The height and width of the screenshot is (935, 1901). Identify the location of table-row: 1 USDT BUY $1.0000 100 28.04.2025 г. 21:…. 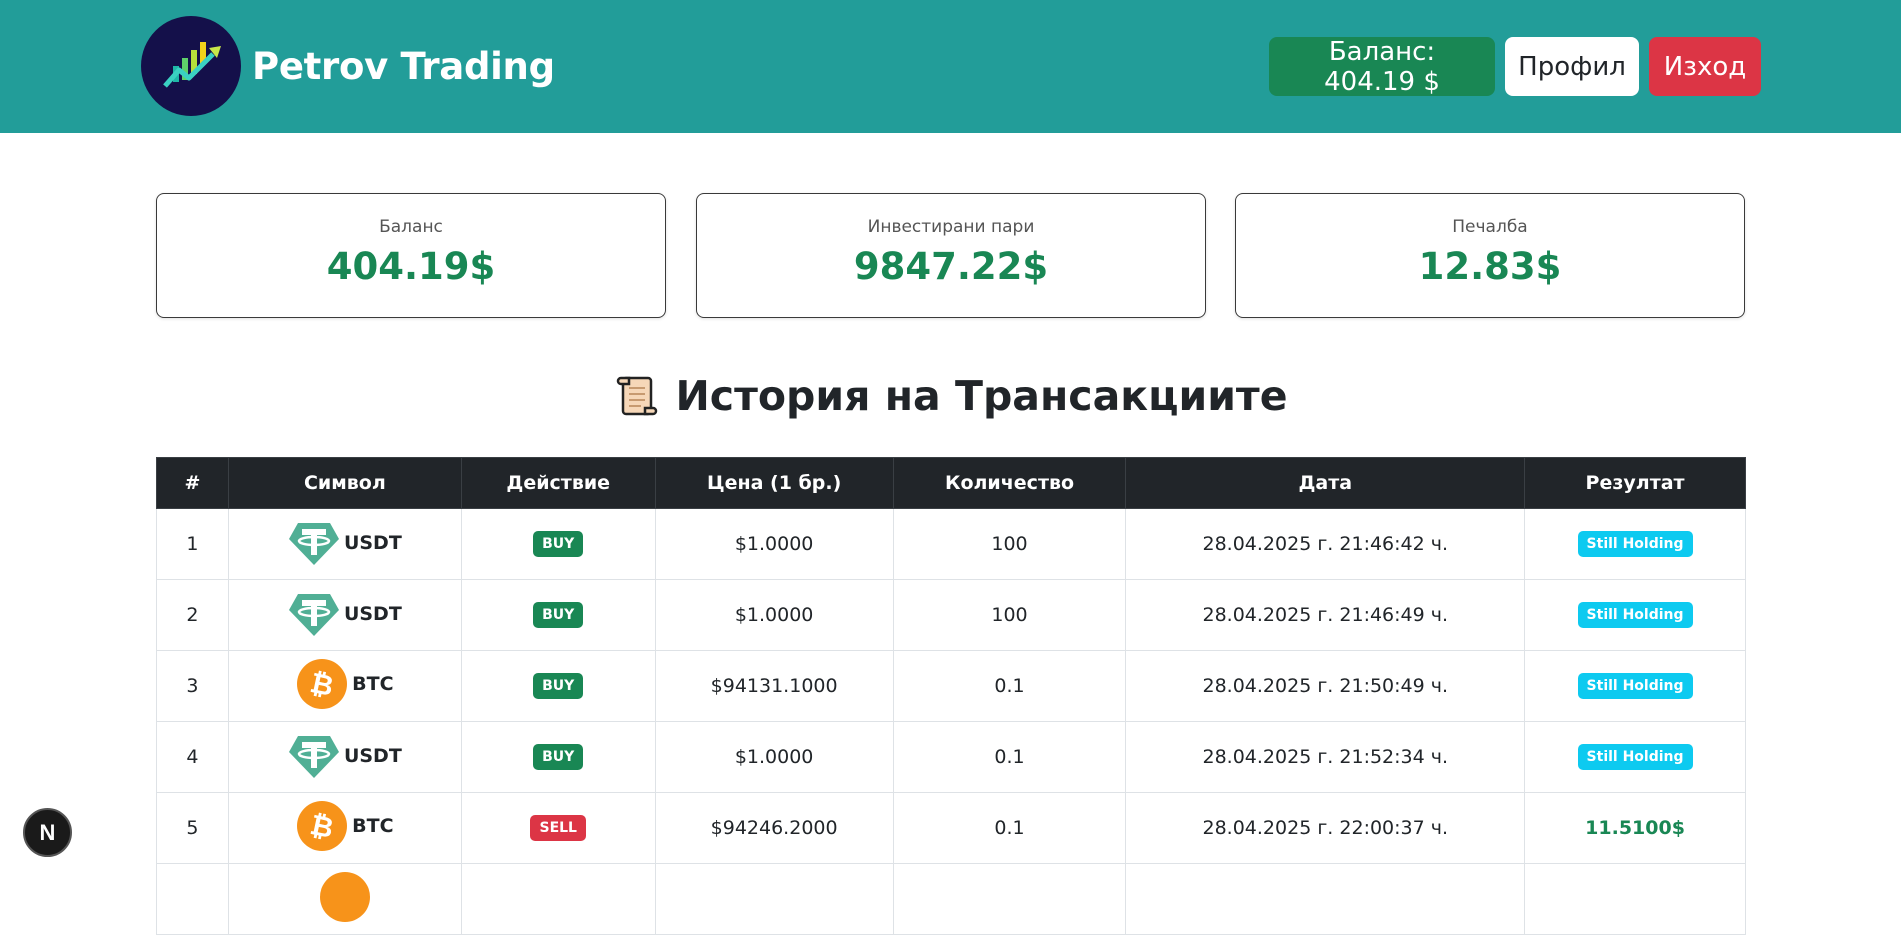
(951, 544).